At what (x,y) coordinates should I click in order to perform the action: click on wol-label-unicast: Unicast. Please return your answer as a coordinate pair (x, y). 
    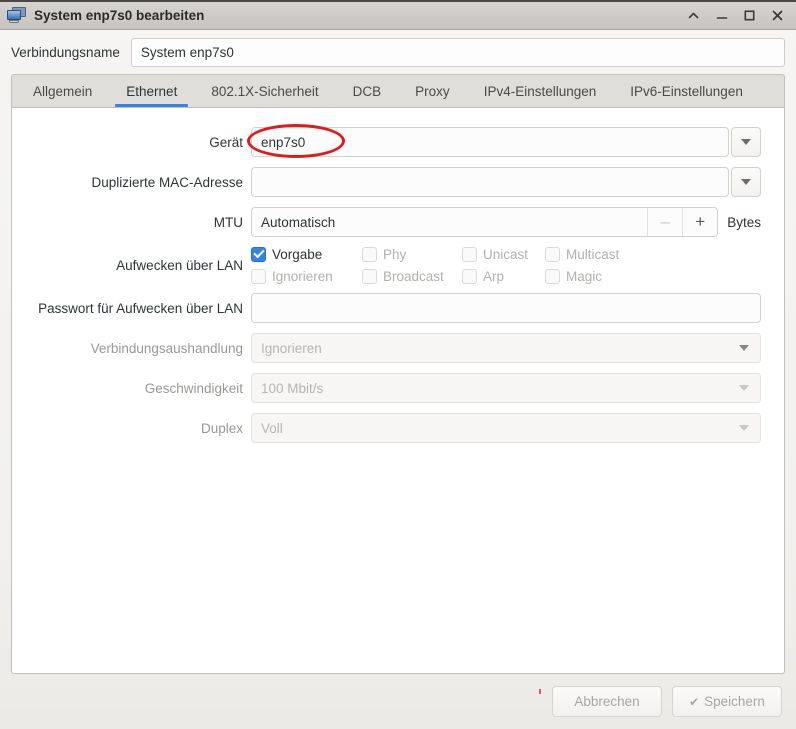
    Looking at the image, I should click on (506, 254).